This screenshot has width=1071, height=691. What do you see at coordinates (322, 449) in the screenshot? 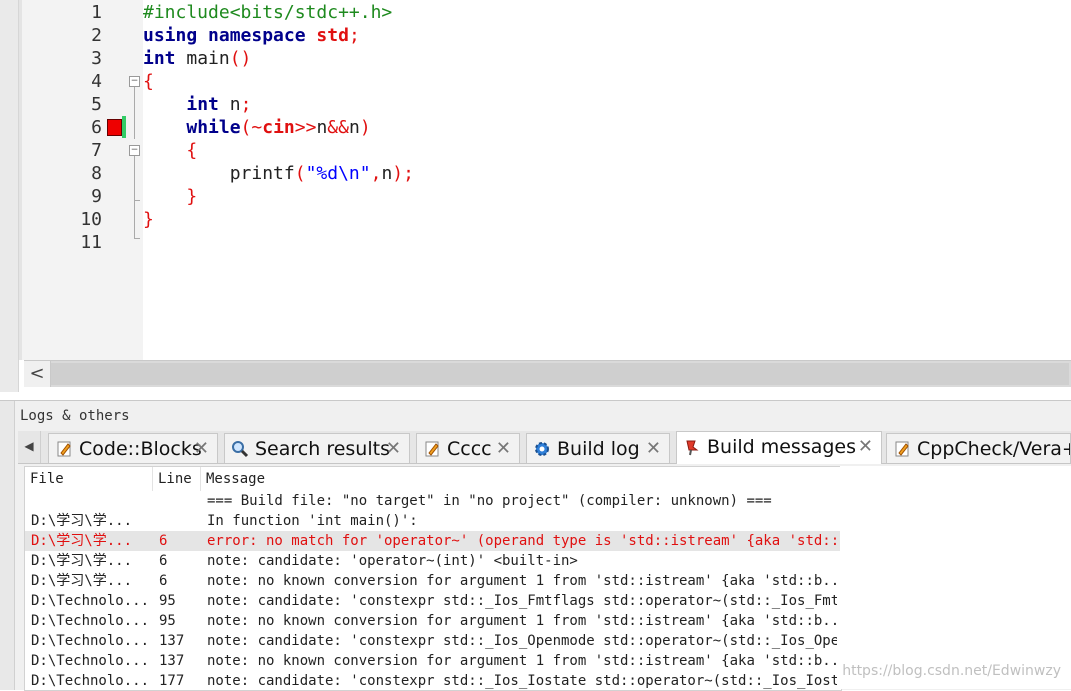
I see `tab-label: Search results` at bounding box center [322, 449].